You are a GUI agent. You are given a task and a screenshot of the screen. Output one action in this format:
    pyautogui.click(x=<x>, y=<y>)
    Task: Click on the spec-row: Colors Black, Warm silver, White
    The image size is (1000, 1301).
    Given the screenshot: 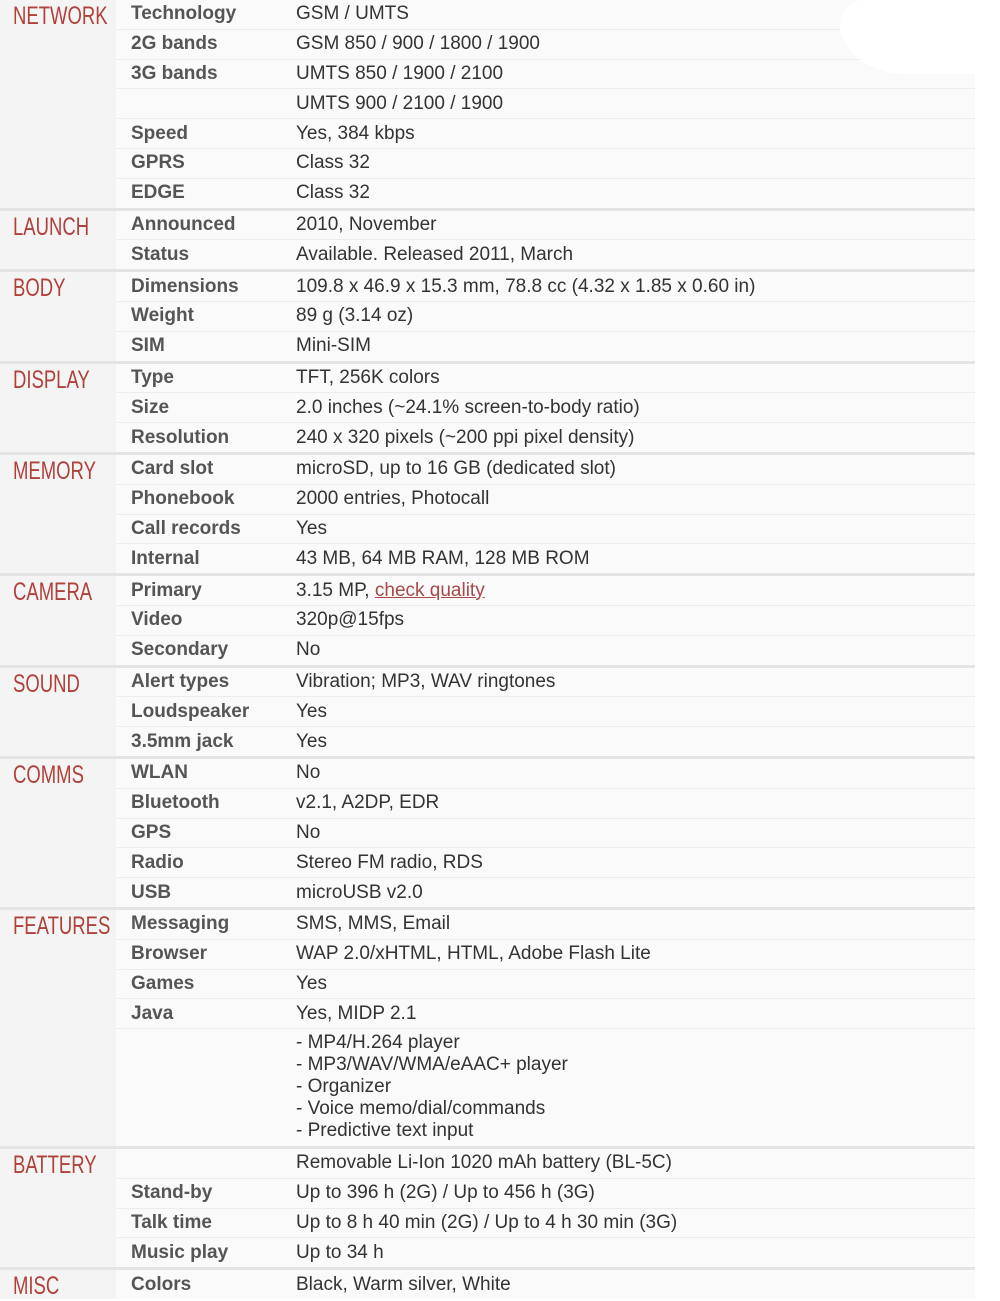 What is the action you would take?
    pyautogui.click(x=545, y=1284)
    